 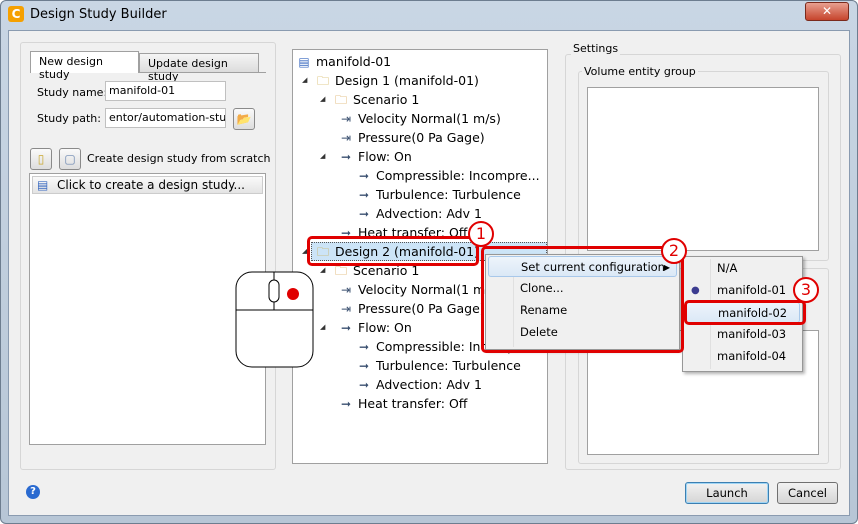 I want to click on blank-page-button: ▢, so click(x=70, y=159).